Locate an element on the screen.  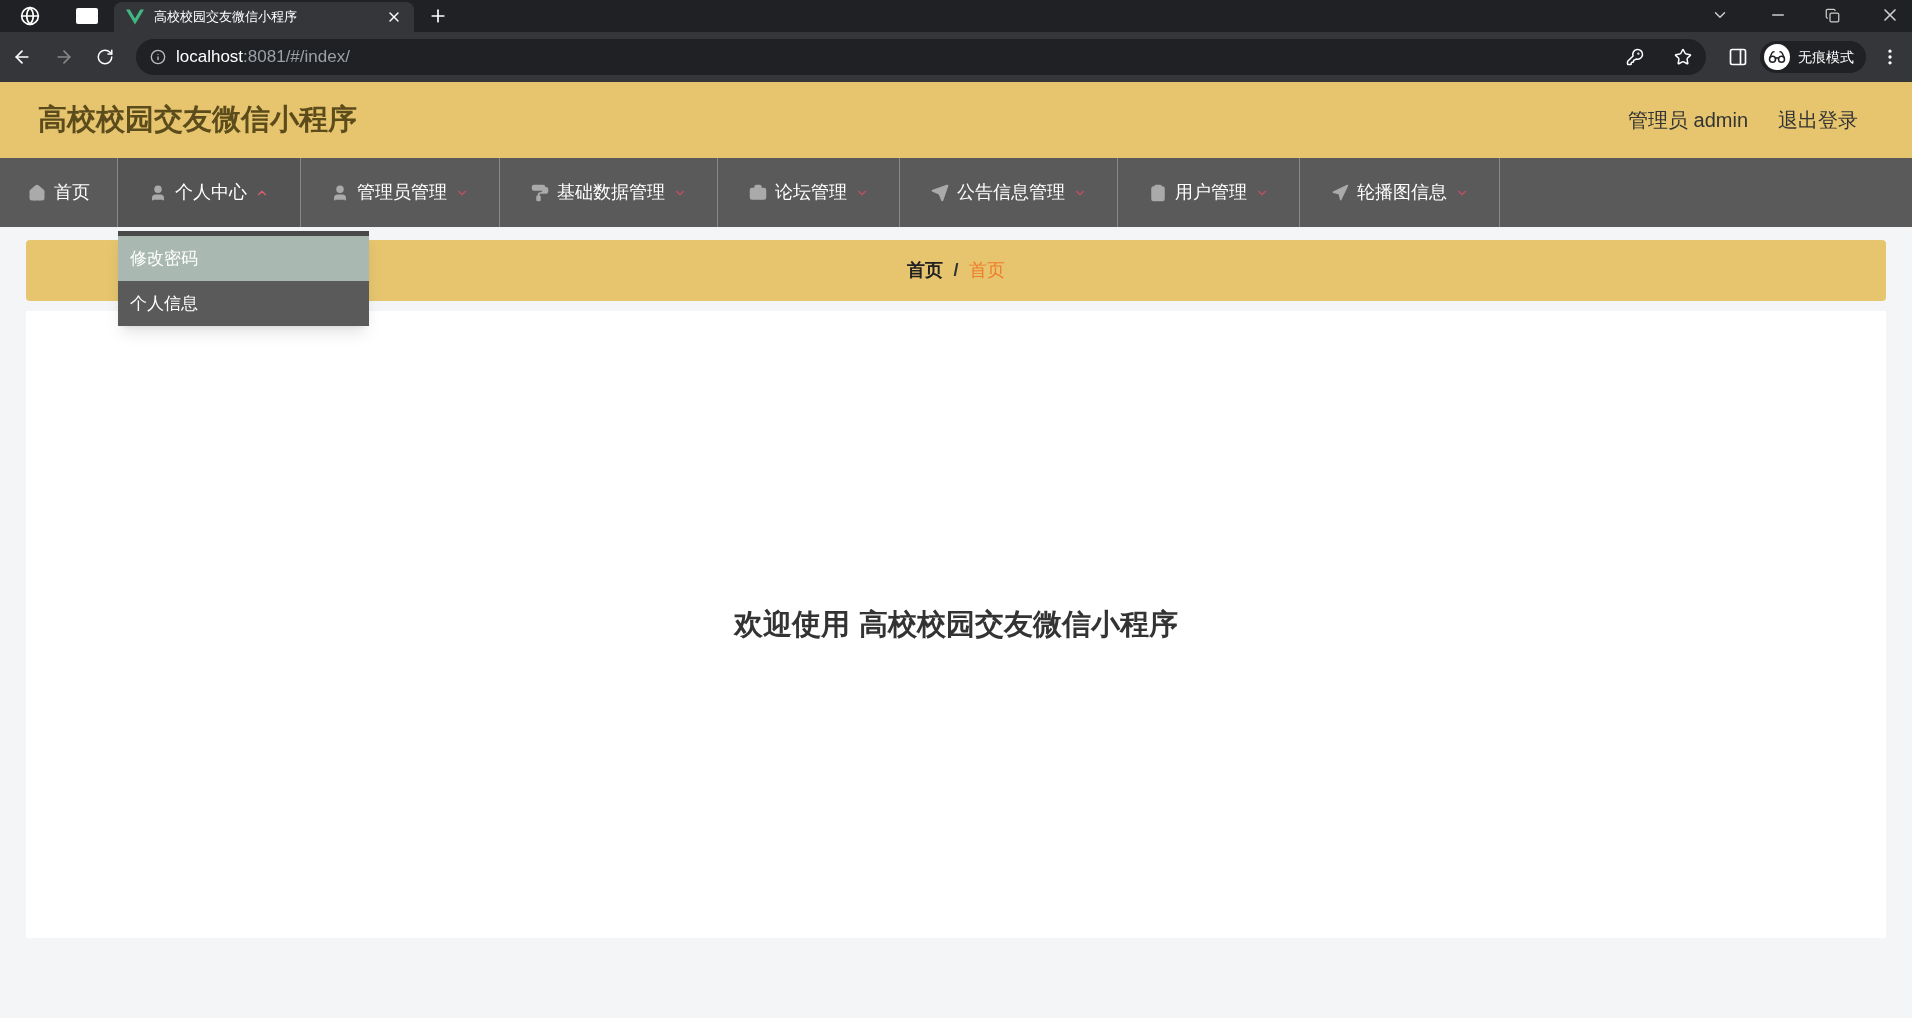
globe-icon is located at coordinates (30, 16).